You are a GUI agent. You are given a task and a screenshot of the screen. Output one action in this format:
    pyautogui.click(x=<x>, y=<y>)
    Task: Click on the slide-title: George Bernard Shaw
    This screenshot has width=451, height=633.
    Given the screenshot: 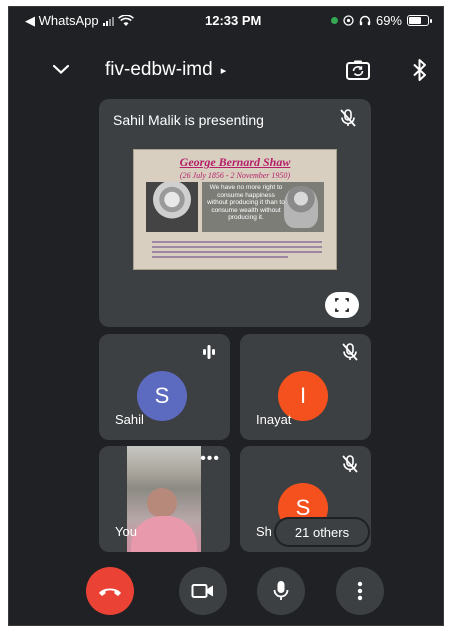 What is the action you would take?
    pyautogui.click(x=235, y=162)
    